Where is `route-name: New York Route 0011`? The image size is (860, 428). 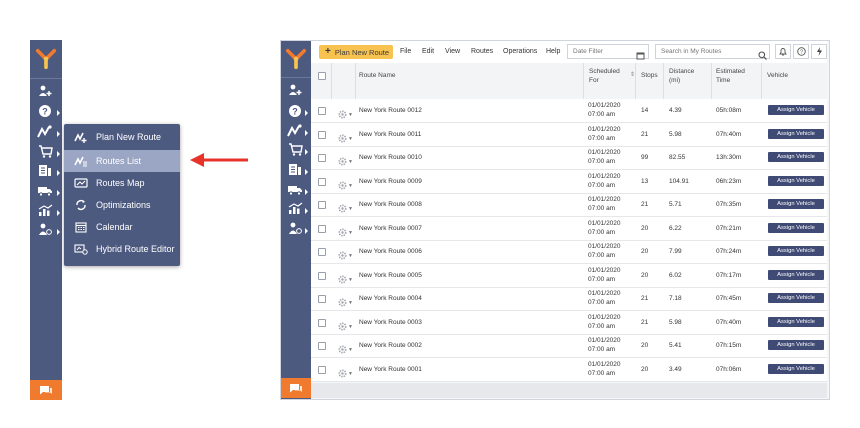 route-name: New York Route 0011 is located at coordinates (390, 135).